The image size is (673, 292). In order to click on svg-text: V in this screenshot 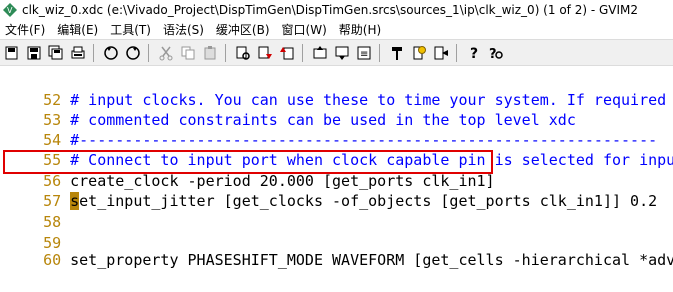, I will do `click(10, 10)`.